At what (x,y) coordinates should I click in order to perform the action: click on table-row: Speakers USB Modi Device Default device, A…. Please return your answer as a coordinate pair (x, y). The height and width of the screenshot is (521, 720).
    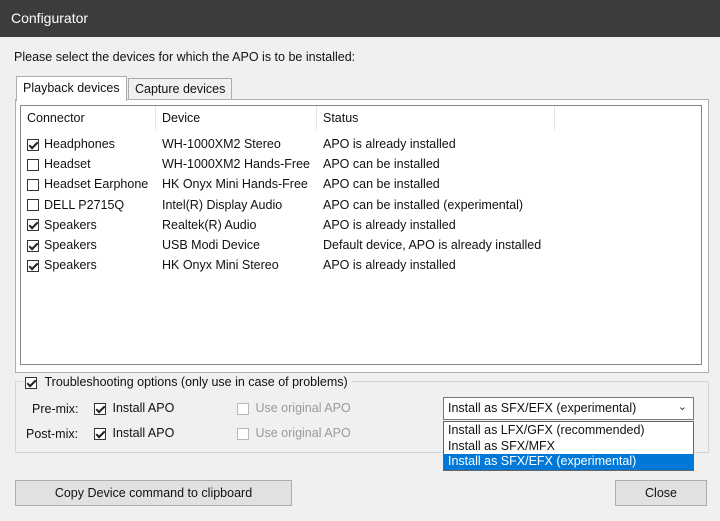
    Looking at the image, I should click on (361, 245).